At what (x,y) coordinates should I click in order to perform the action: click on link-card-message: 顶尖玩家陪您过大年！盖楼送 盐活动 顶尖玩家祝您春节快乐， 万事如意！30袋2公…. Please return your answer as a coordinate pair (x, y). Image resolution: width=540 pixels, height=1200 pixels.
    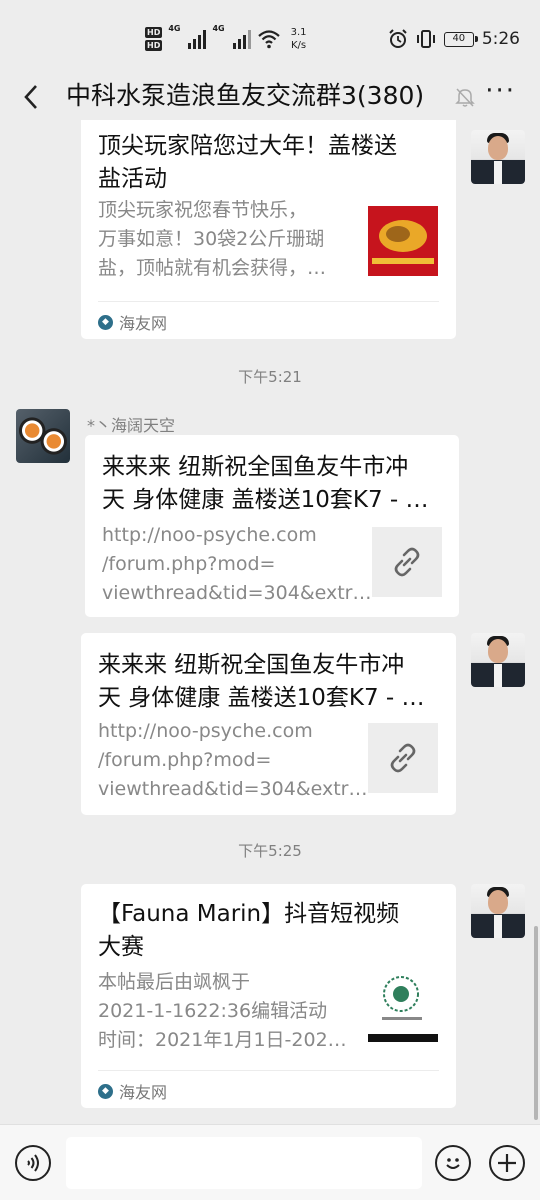
    Looking at the image, I should click on (268, 229).